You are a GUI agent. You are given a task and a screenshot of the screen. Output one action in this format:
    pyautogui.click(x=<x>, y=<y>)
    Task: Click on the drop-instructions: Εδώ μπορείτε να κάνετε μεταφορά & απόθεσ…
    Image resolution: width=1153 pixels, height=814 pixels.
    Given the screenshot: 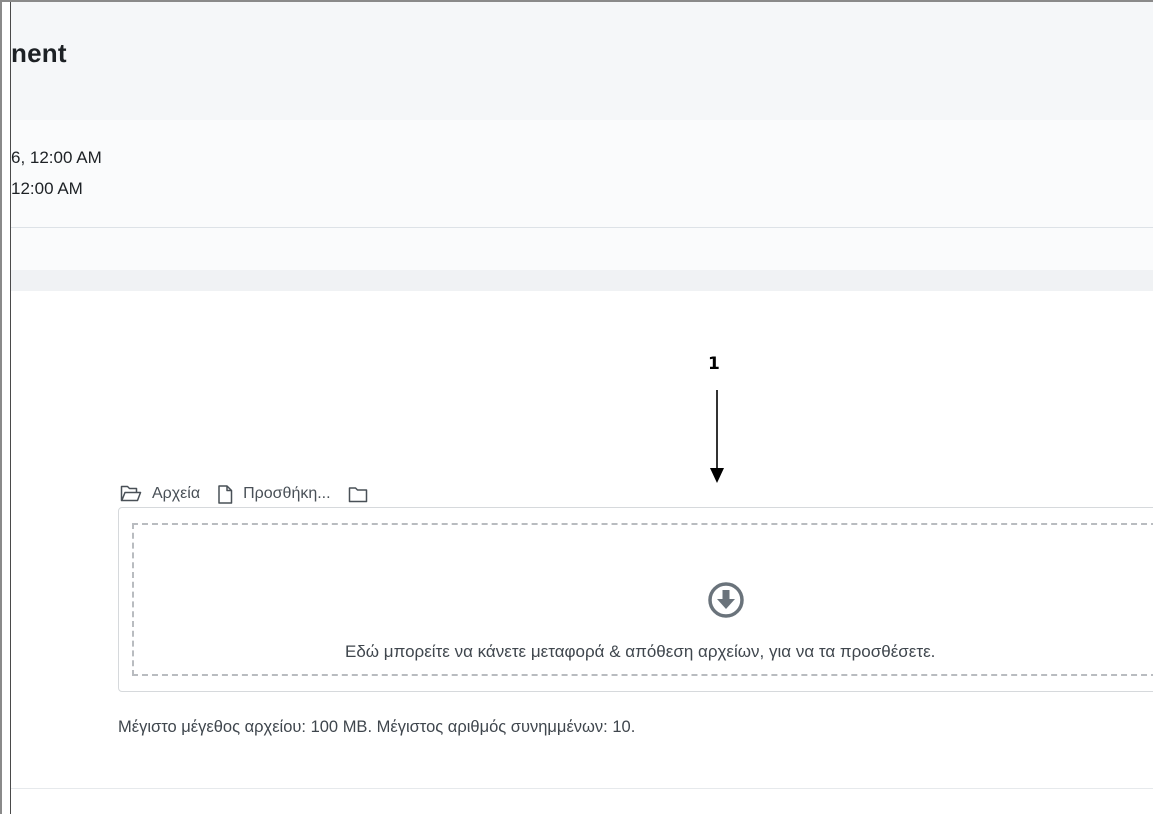 What is the action you would take?
    pyautogui.click(x=640, y=651)
    